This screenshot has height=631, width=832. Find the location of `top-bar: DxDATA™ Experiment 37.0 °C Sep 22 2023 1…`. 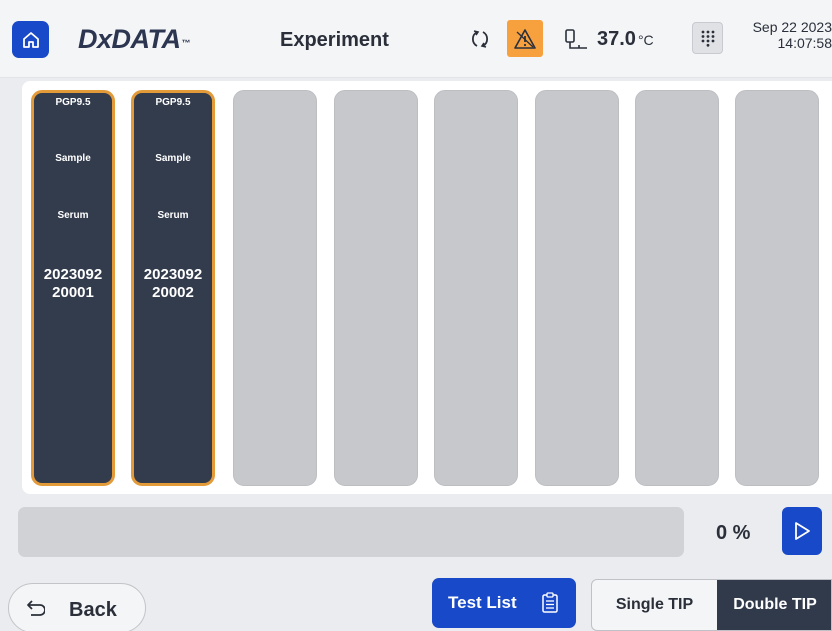

top-bar: DxDATA™ Experiment 37.0 °C Sep 22 2023 1… is located at coordinates (416, 39).